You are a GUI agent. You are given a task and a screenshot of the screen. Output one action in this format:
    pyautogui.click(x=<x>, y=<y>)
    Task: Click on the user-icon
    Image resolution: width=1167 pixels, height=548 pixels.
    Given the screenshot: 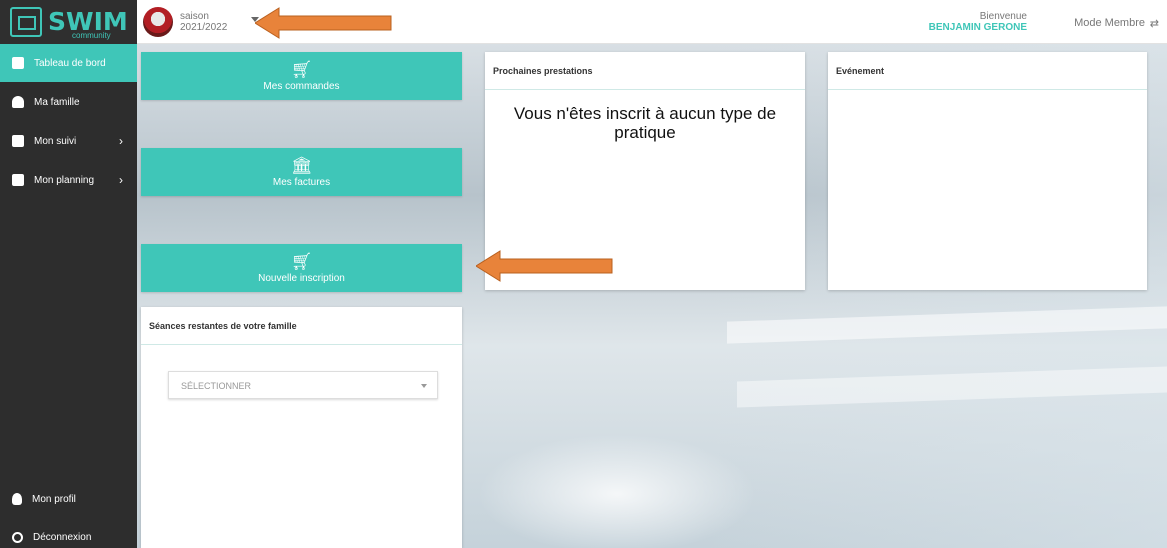 What is the action you would take?
    pyautogui.click(x=17, y=499)
    